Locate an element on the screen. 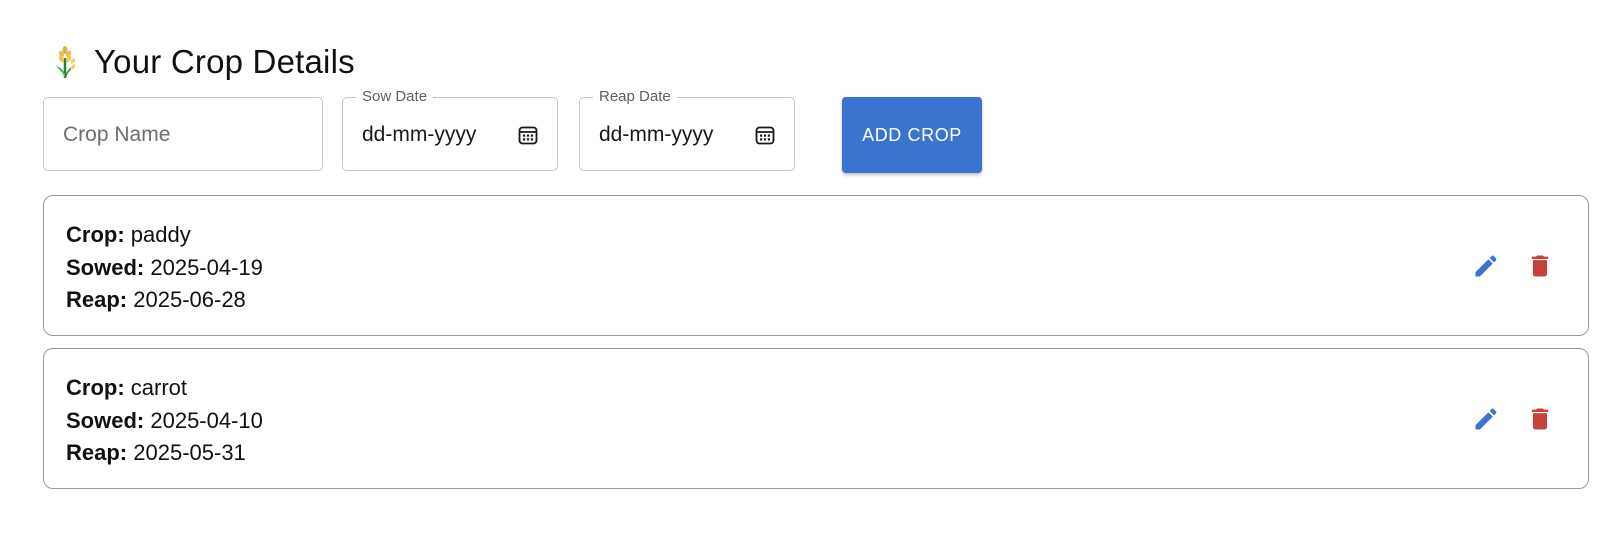  reap-row: Reap: 2025-05-31 is located at coordinates (164, 453).